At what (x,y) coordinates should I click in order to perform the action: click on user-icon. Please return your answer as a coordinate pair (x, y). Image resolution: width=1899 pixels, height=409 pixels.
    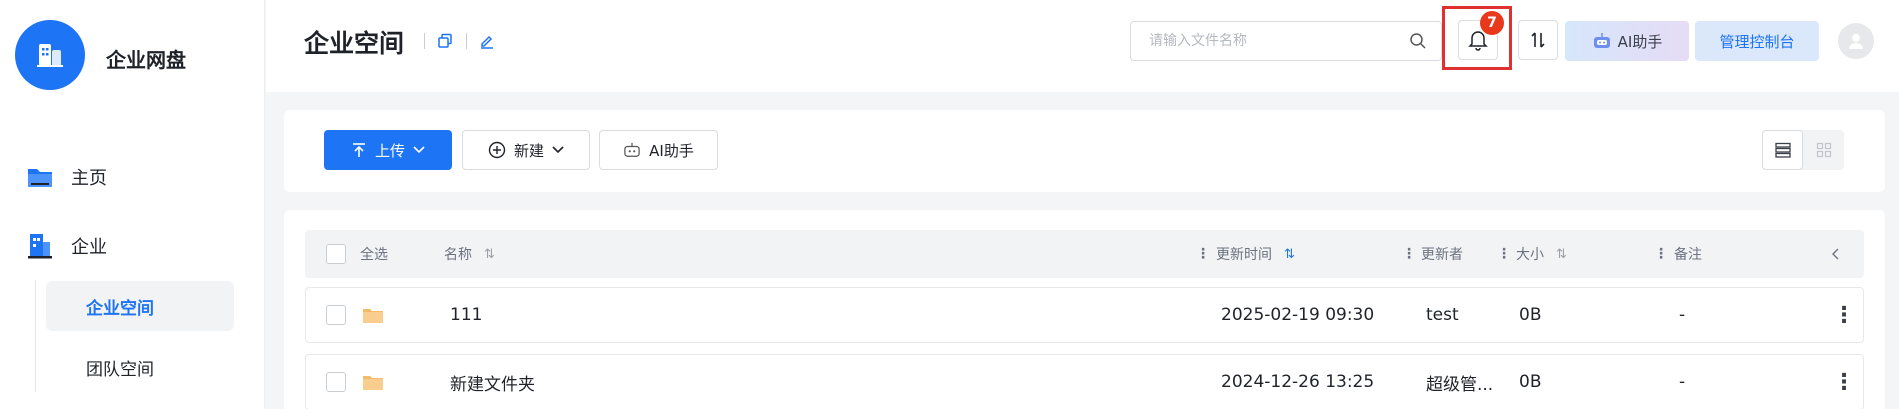
    Looking at the image, I should click on (1856, 41).